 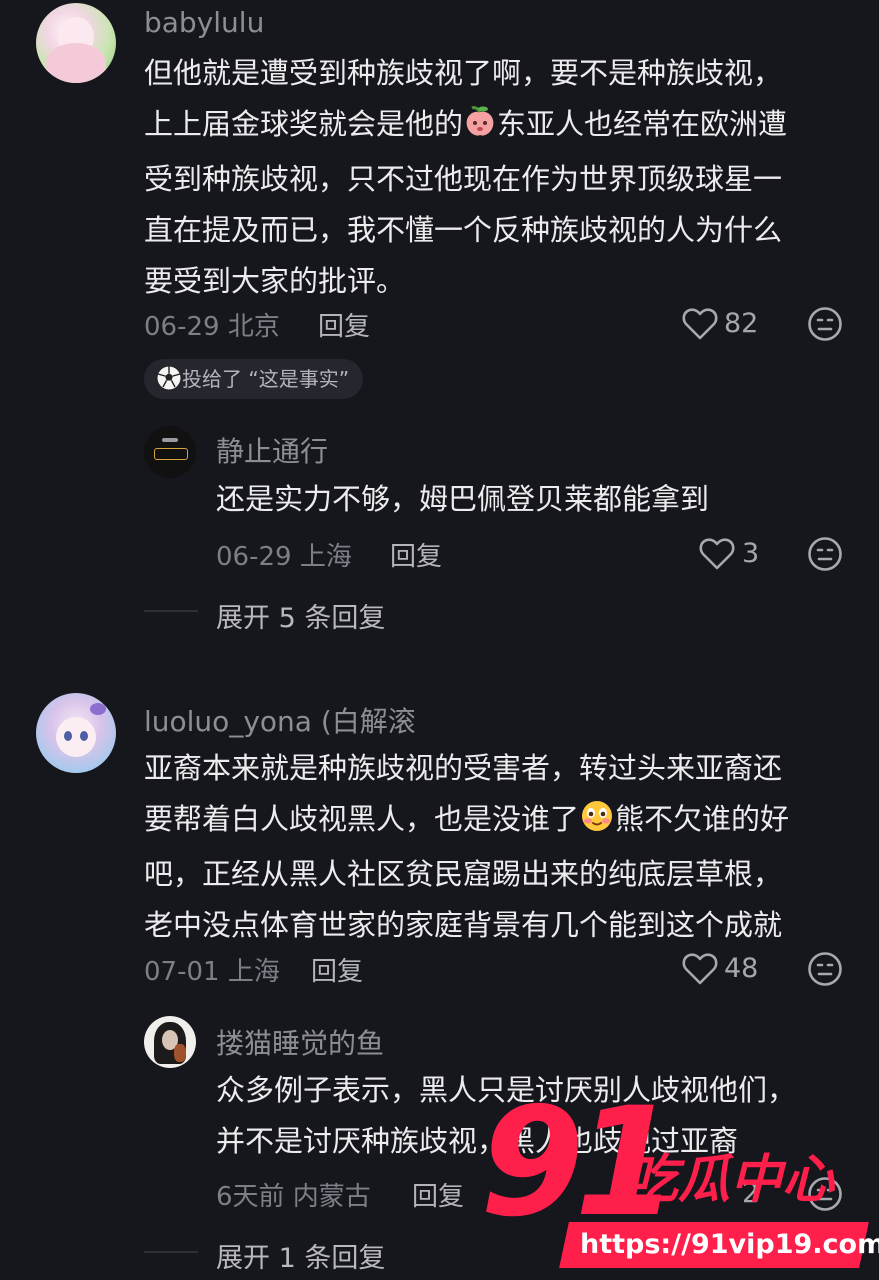 What do you see at coordinates (266, 379) in the screenshot?
I see `vote-badge-text: 投给了 “这是事实”` at bounding box center [266, 379].